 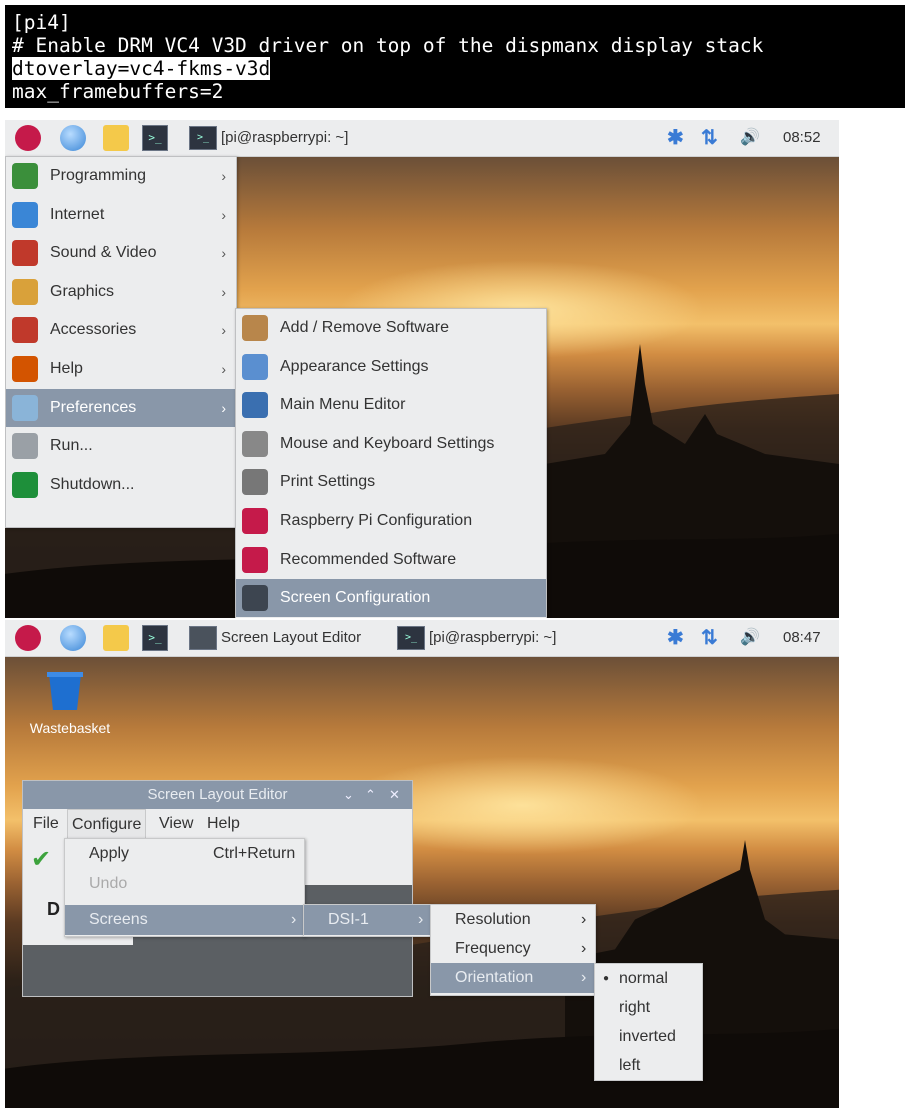 I want to click on menu-item-main-menu-editor: Main Menu Editor, so click(x=391, y=405).